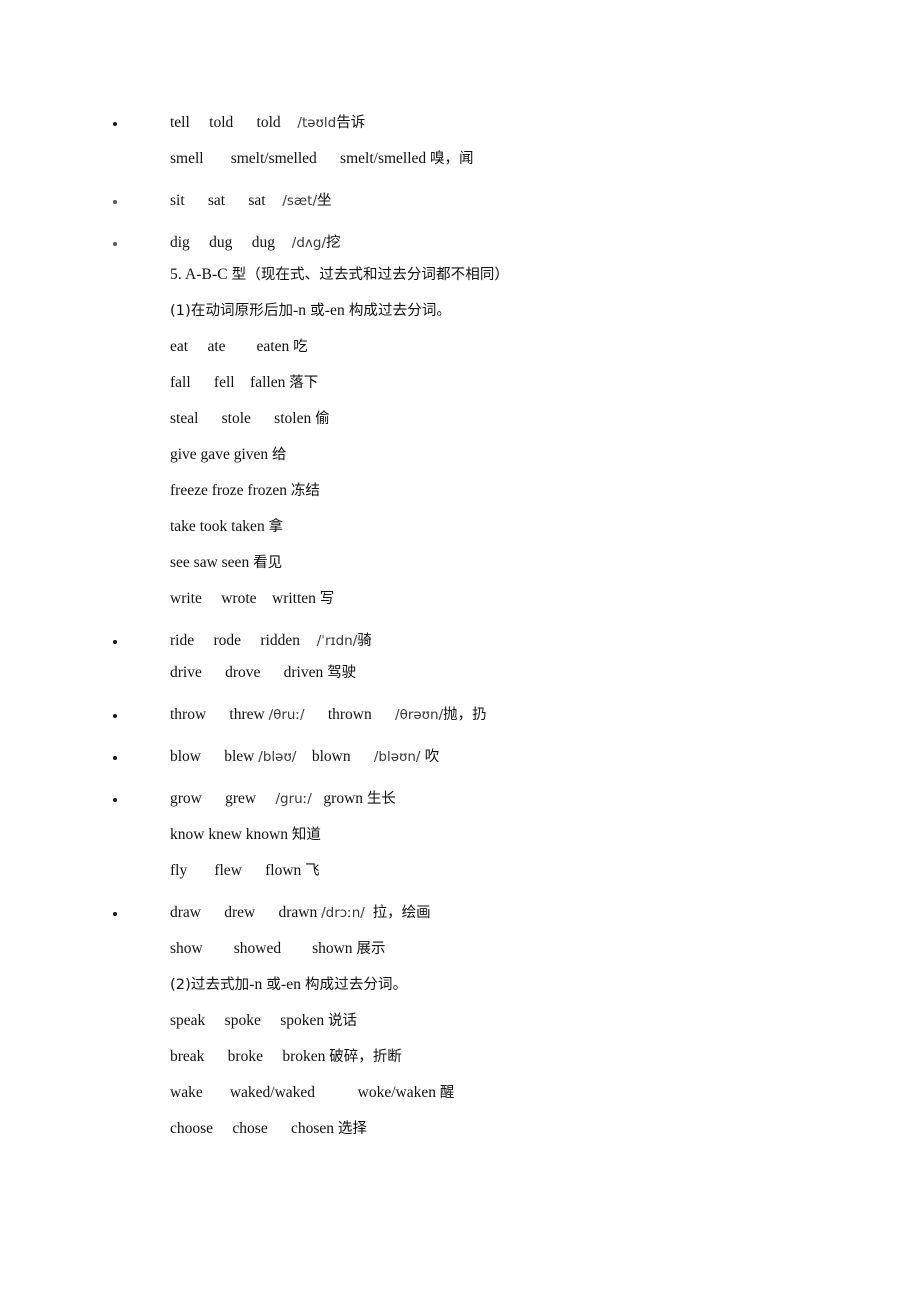 The image size is (920, 1302). I want to click on english-forms: eat ate eaten, so click(232, 346).